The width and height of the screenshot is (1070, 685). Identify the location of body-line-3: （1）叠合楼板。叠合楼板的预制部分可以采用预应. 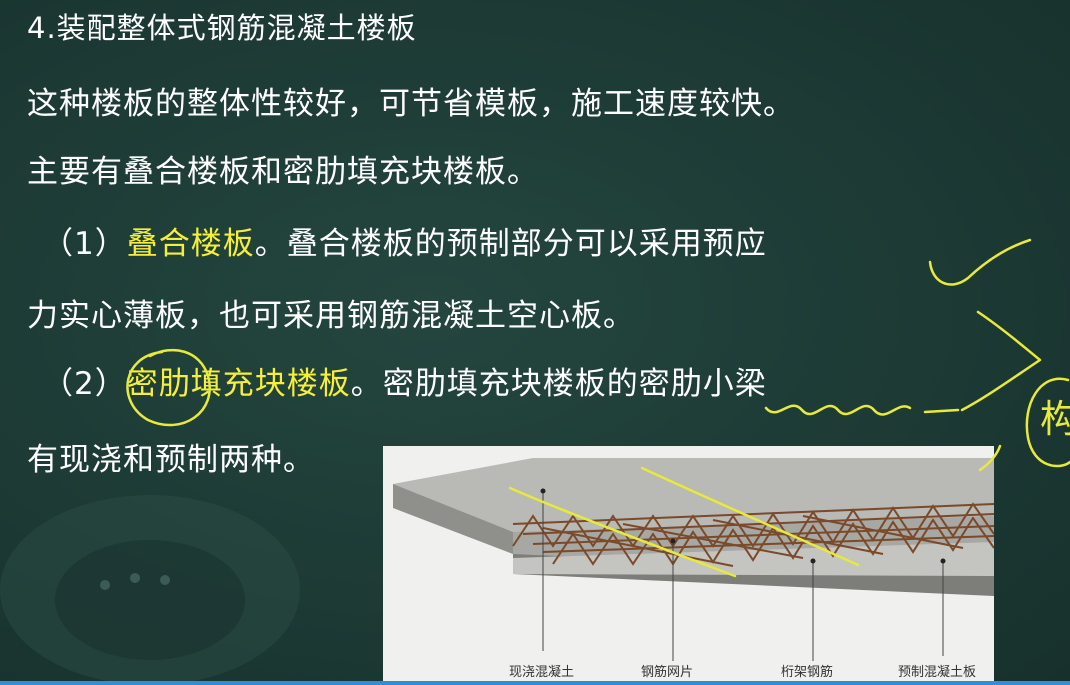
(404, 244).